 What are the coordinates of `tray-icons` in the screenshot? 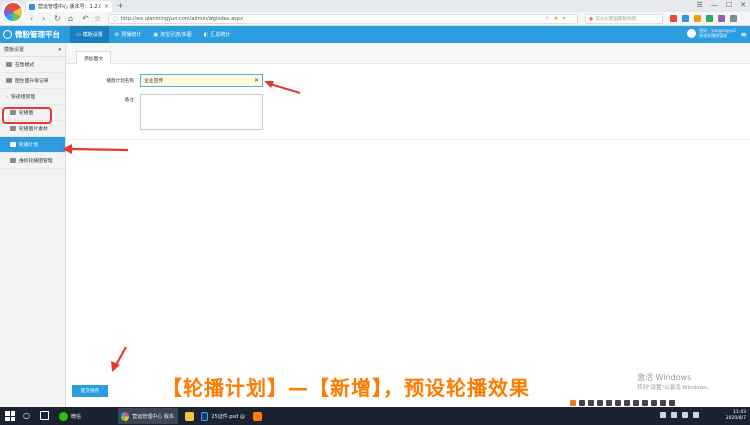 It's located at (622, 403).